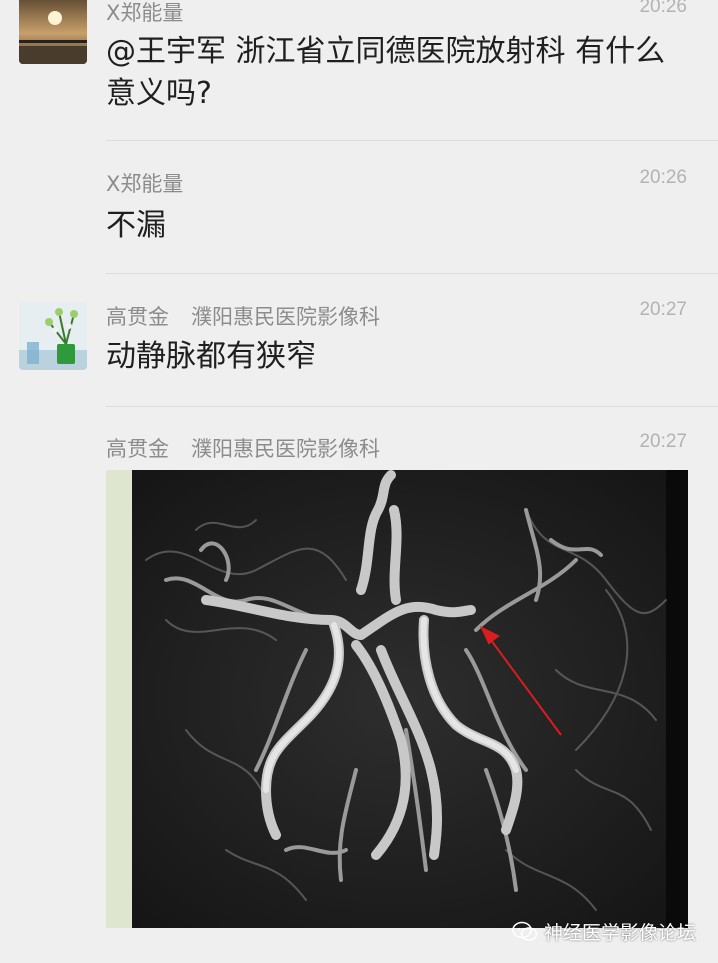 This screenshot has height=963, width=718. I want to click on chat-message: 高贯金 濮阳惠民医院影像科 20:27 动静脉都有狭窄, so click(359, 340).